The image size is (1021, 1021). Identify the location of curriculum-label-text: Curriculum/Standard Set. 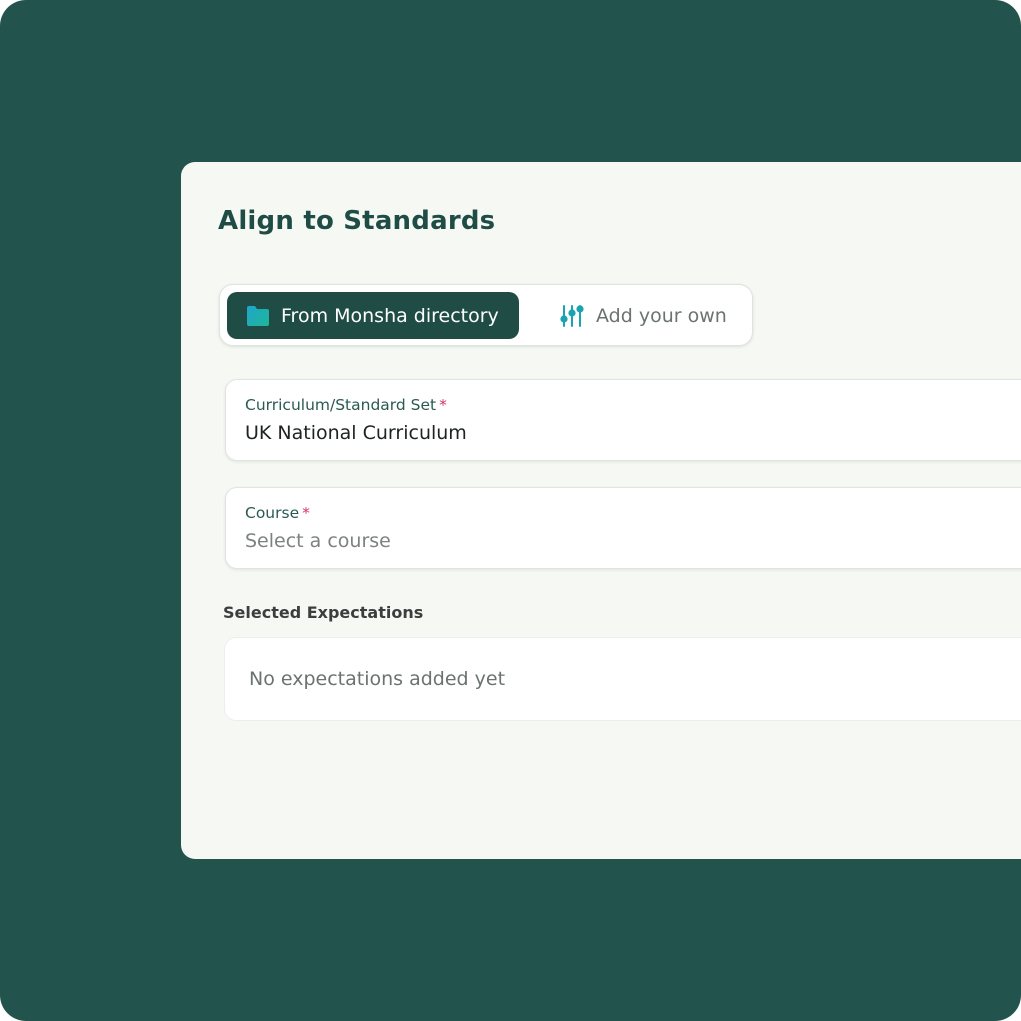
(341, 405).